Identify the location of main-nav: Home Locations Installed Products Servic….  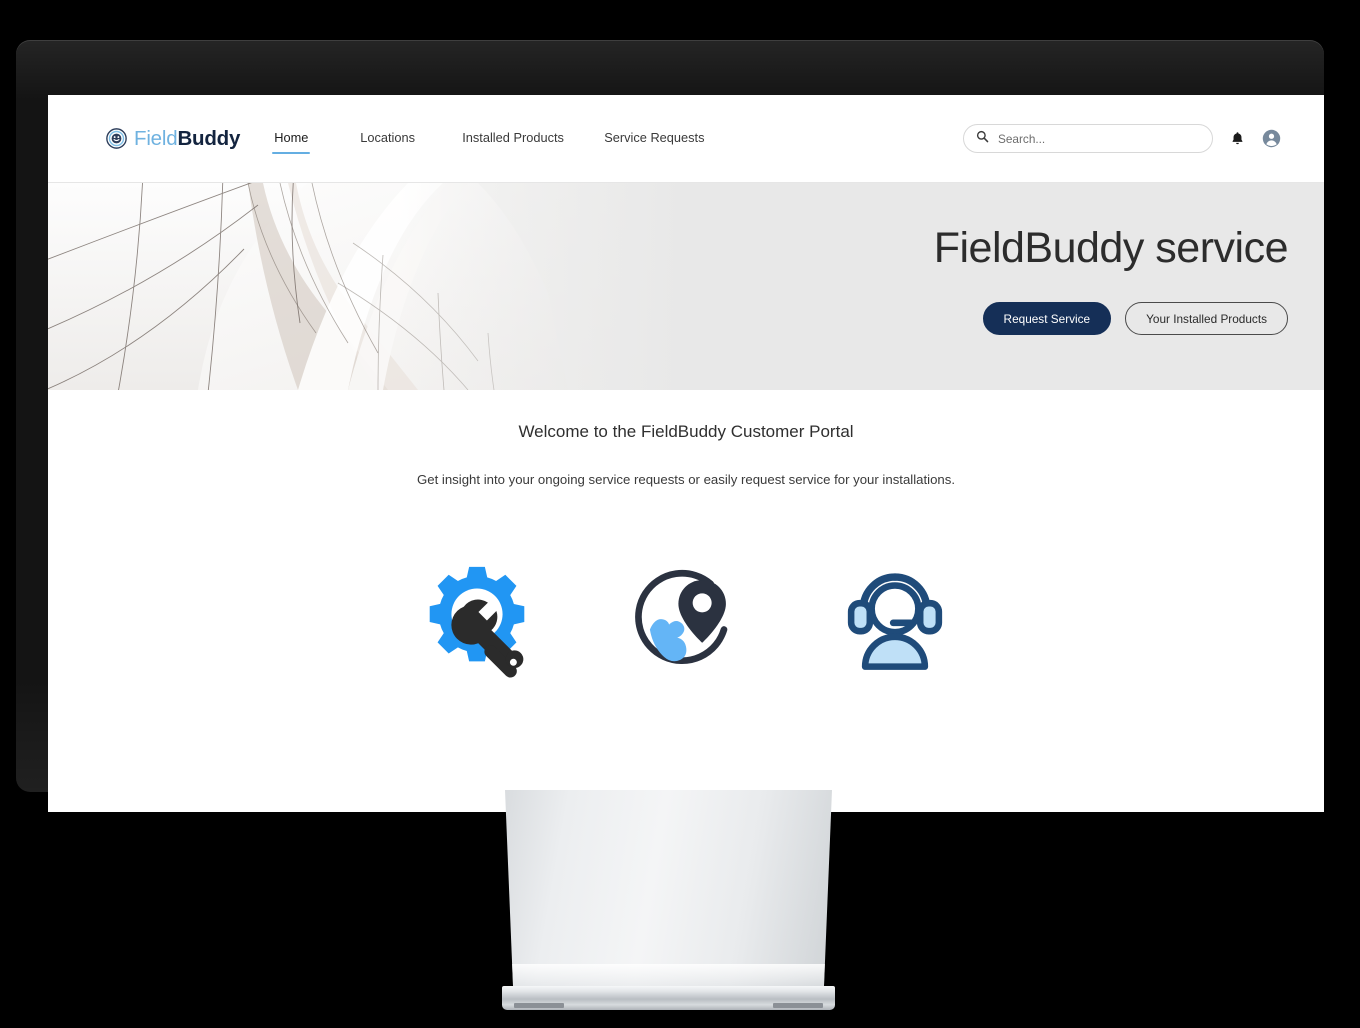
(488, 139).